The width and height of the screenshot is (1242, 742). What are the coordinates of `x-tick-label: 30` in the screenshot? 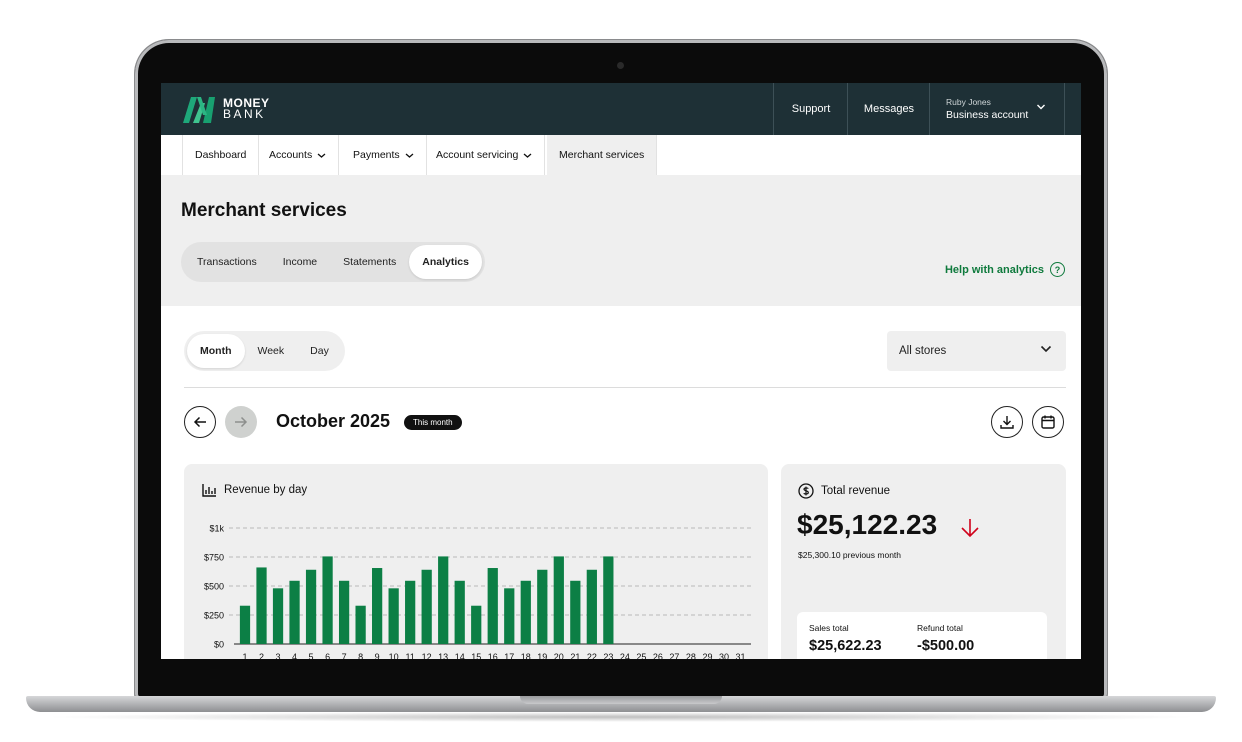 It's located at (724, 655).